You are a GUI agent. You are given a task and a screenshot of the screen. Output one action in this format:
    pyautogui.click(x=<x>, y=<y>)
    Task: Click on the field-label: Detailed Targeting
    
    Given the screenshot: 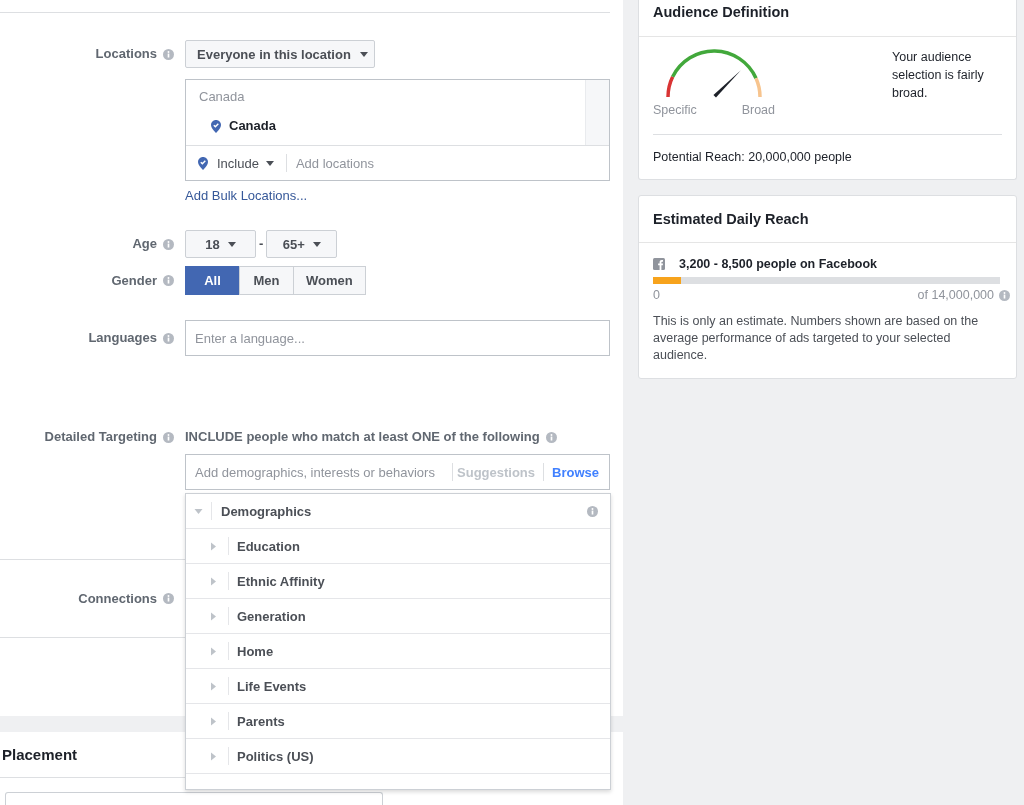 What is the action you would take?
    pyautogui.click(x=100, y=437)
    